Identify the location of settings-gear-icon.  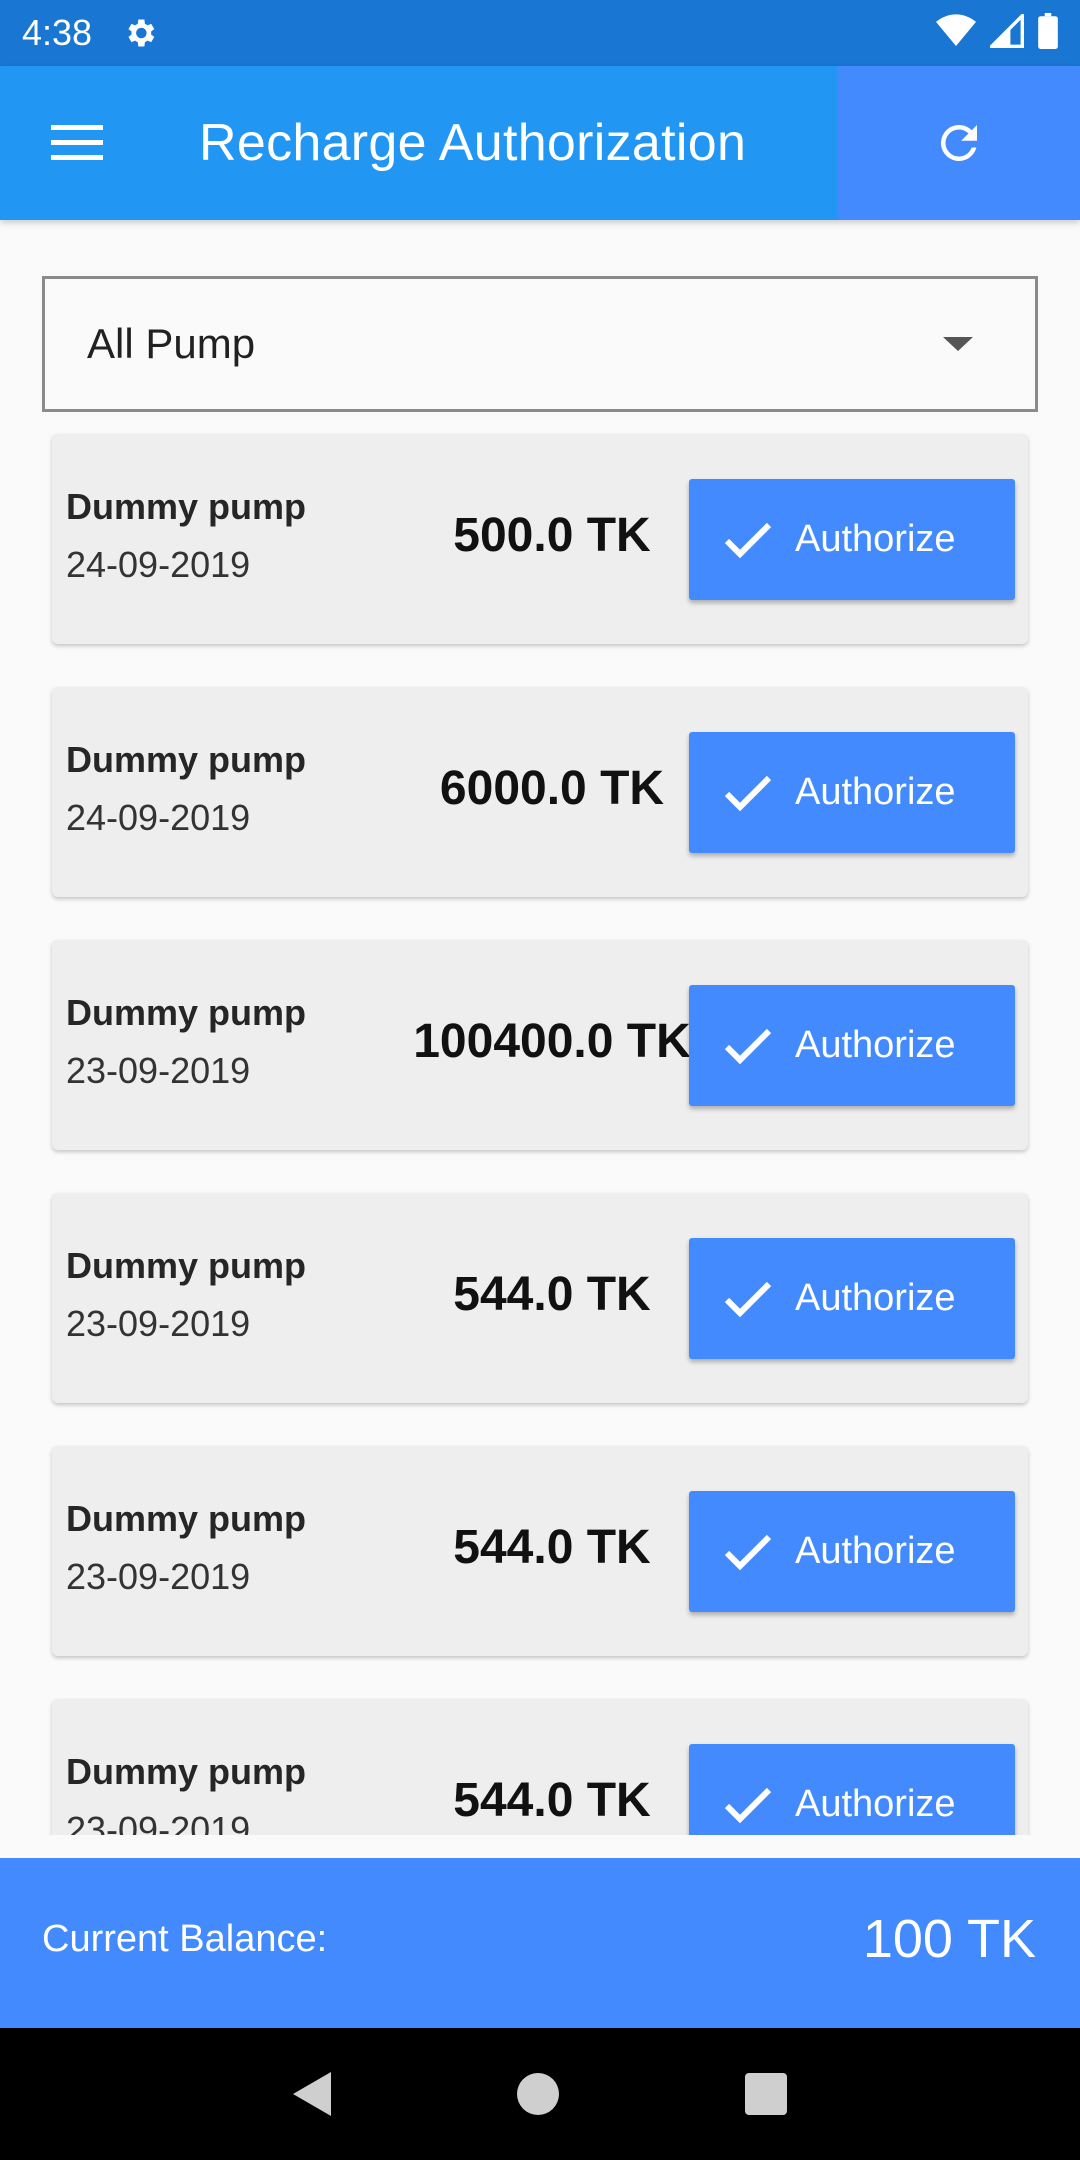
(141, 33).